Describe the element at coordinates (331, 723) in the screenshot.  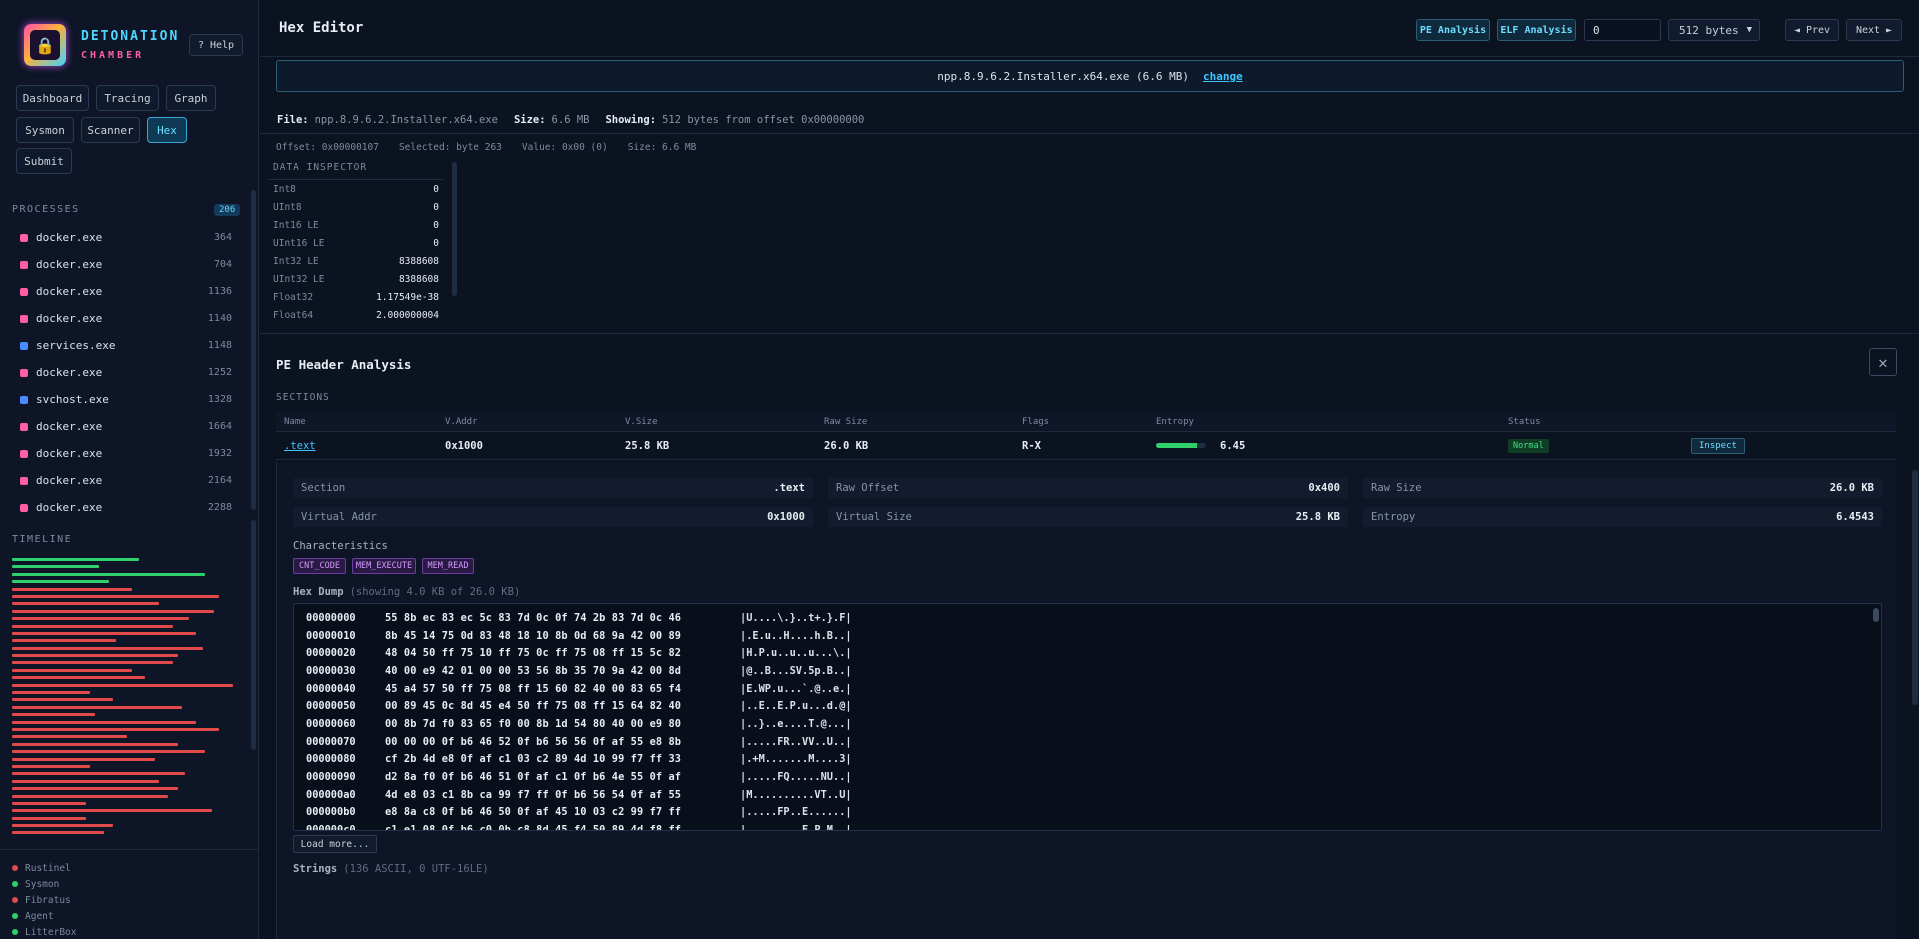
I see `hex-offset: 00000060` at that location.